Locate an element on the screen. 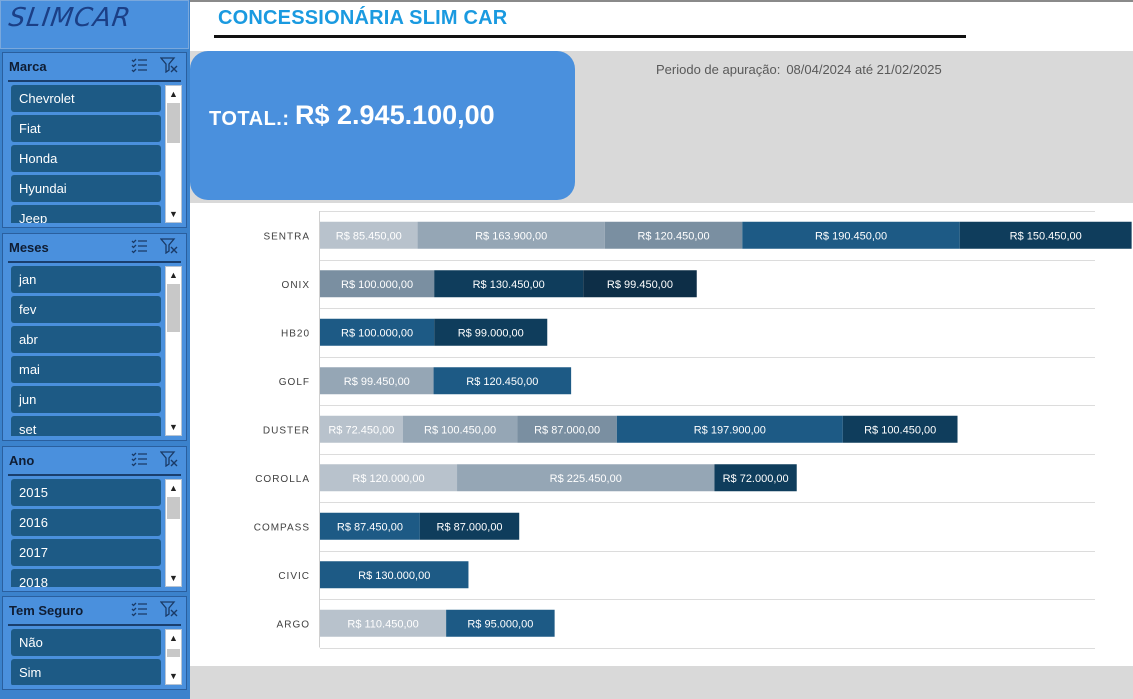 This screenshot has height=699, width=1133. slicer-header: Meses is located at coordinates (94, 247).